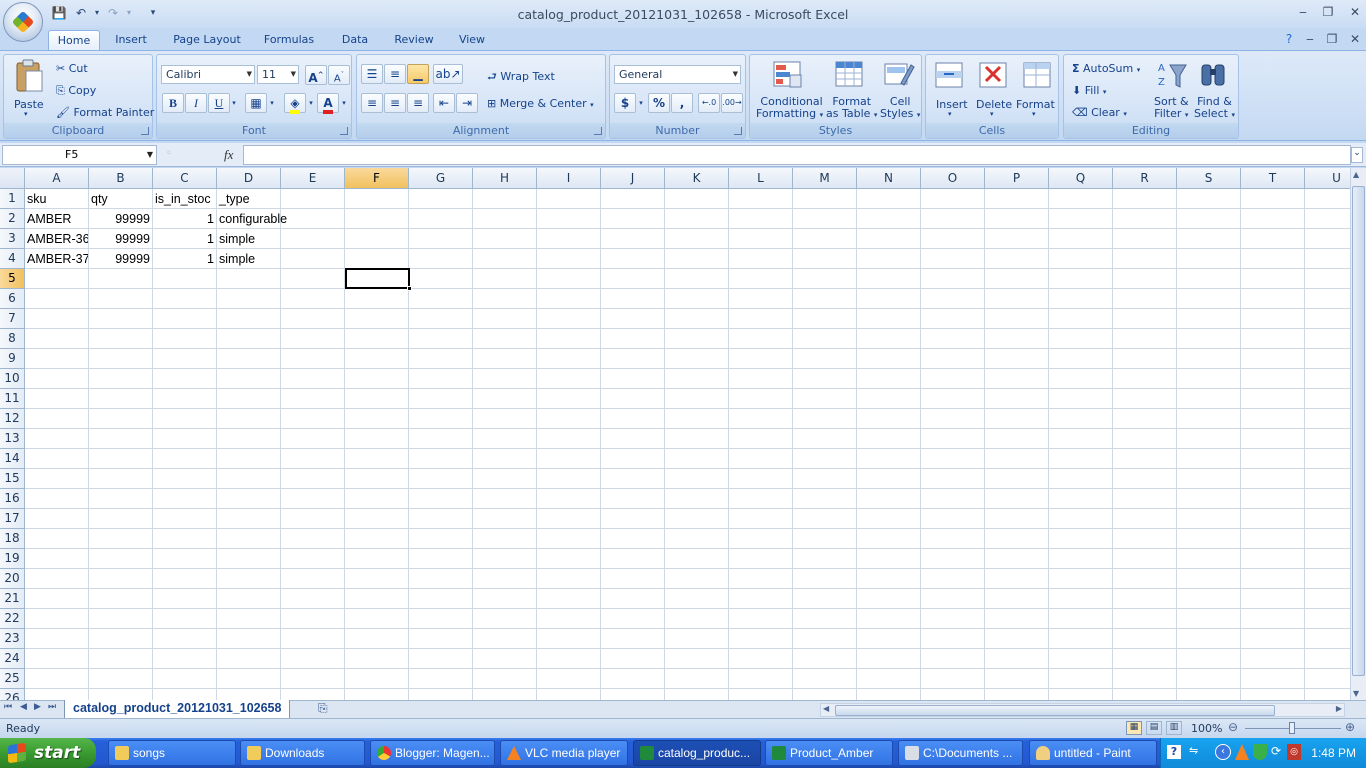  Describe the element at coordinates (1081, 178) in the screenshot. I see `column-header-q: Q` at that location.